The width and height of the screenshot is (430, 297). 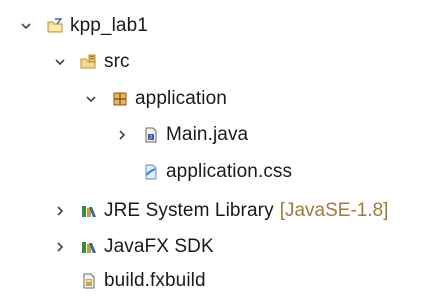 I want to click on jre-version-decoration: [JavaSE-1.8], so click(x=334, y=210).